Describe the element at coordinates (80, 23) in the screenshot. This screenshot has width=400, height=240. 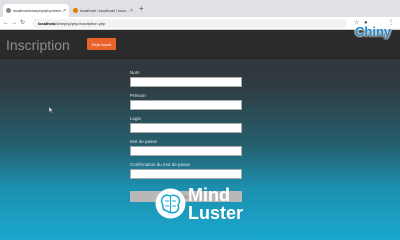
I see `url-path: /cinephp/php/inscription.php` at that location.